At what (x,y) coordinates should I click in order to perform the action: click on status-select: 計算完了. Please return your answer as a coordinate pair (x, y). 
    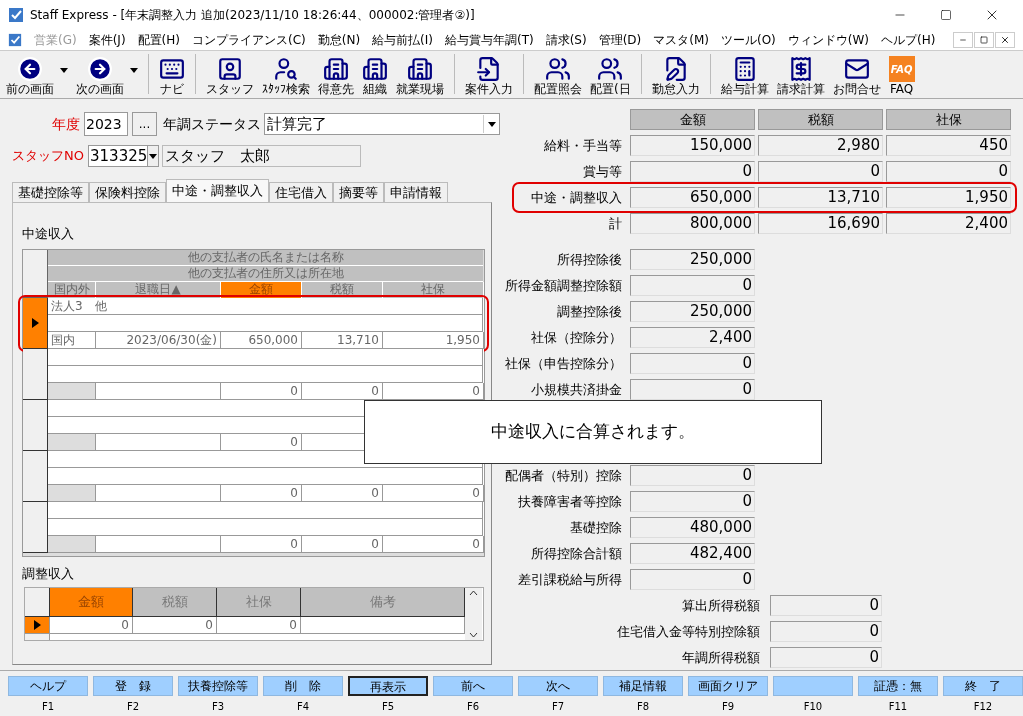
    Looking at the image, I should click on (382, 124).